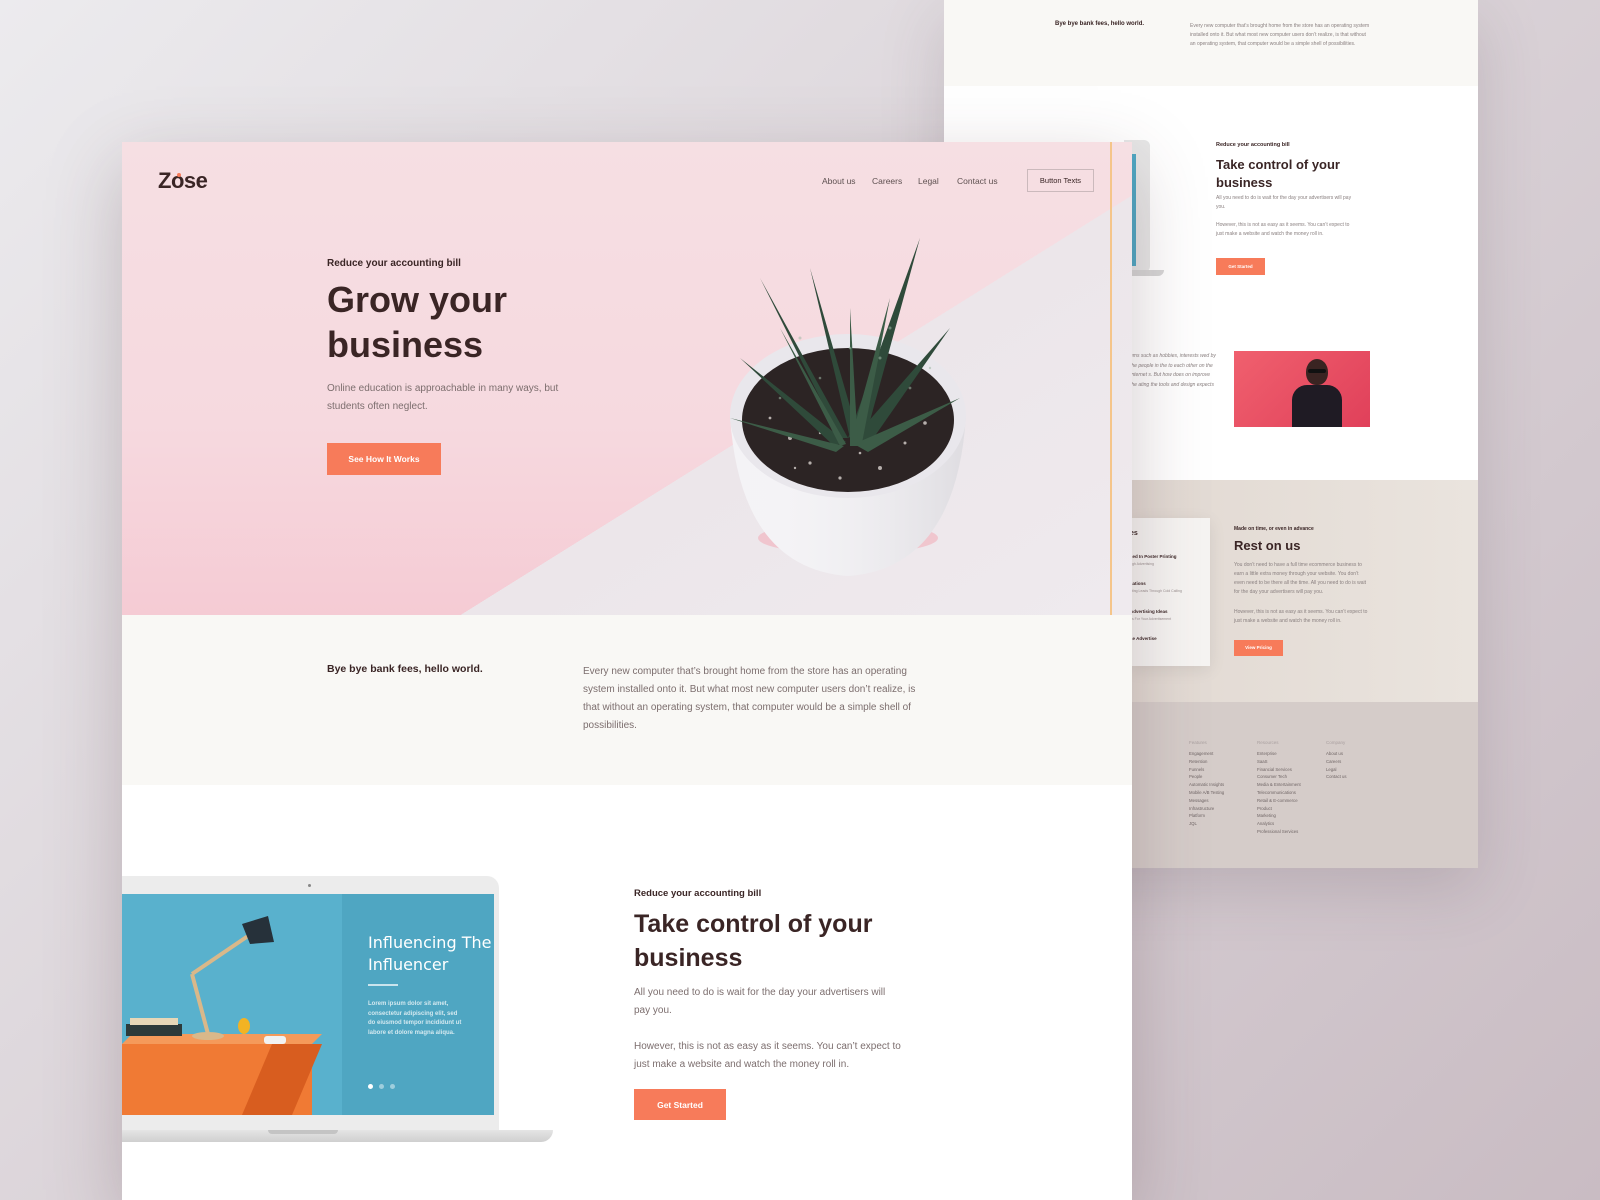 The height and width of the screenshot is (1200, 1600). I want to click on potted-plant-image, so click(848, 407).